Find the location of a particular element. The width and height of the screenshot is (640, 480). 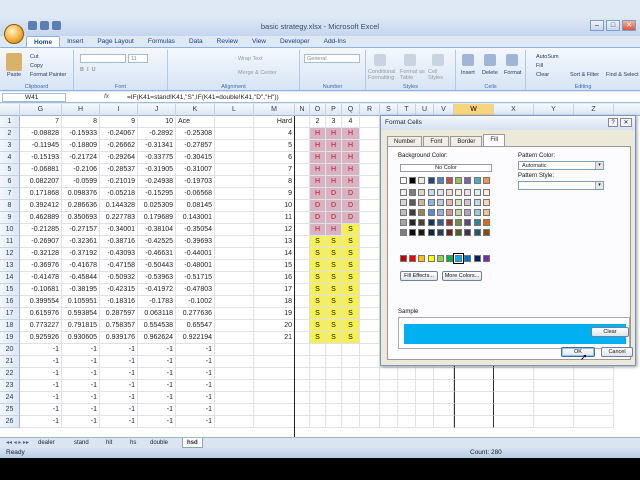

table-cell: 0.063118 is located at coordinates (157, 314).